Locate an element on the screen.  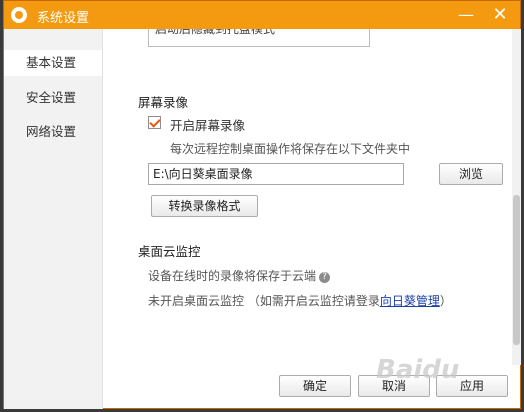
sunlogin-manage-link: 向日葵管理 is located at coordinates (410, 301).